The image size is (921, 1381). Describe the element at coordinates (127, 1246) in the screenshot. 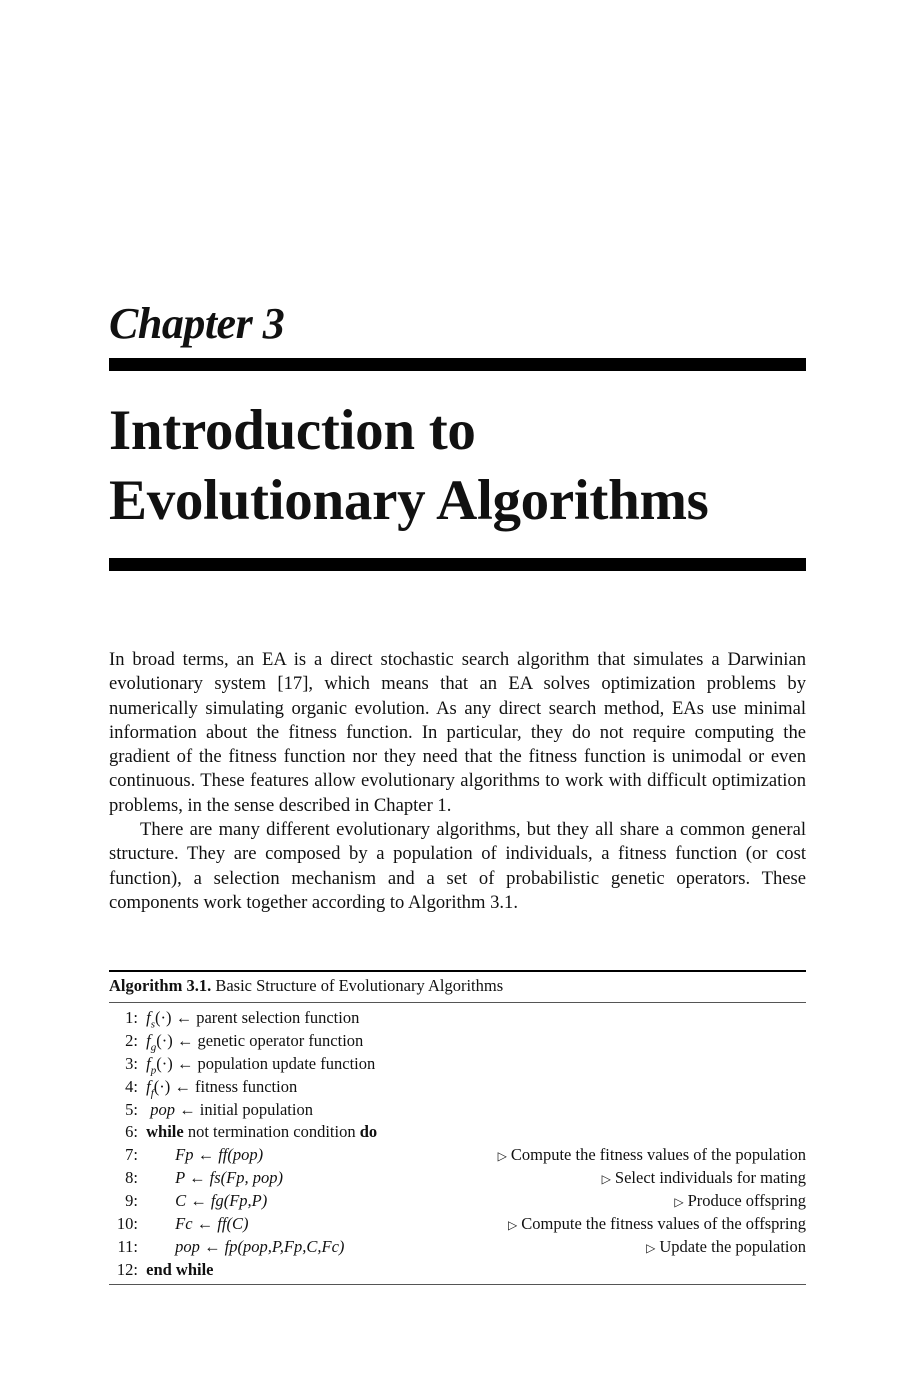

I see `line-number: 11:` at that location.